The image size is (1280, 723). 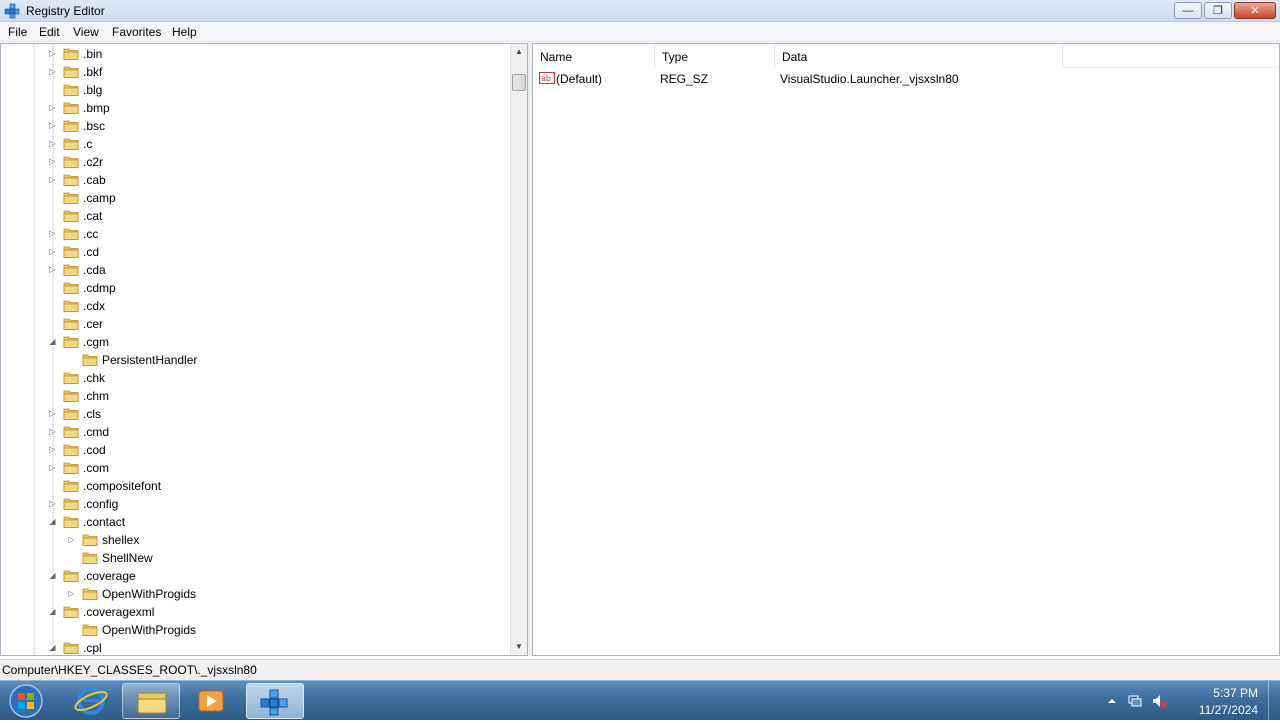 What do you see at coordinates (255, 504) in the screenshot?
I see `tree-node: ▷ .config` at bounding box center [255, 504].